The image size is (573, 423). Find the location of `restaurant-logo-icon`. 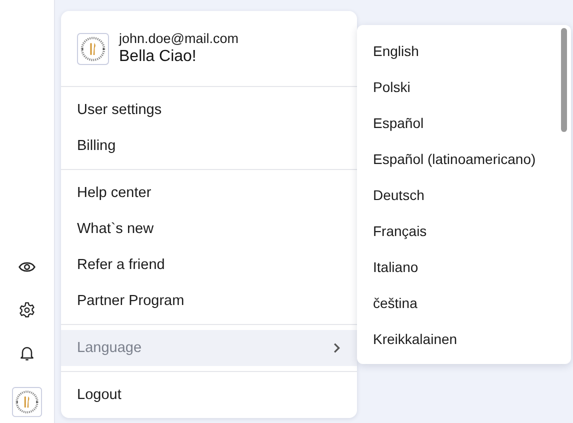

restaurant-logo-icon is located at coordinates (93, 49).